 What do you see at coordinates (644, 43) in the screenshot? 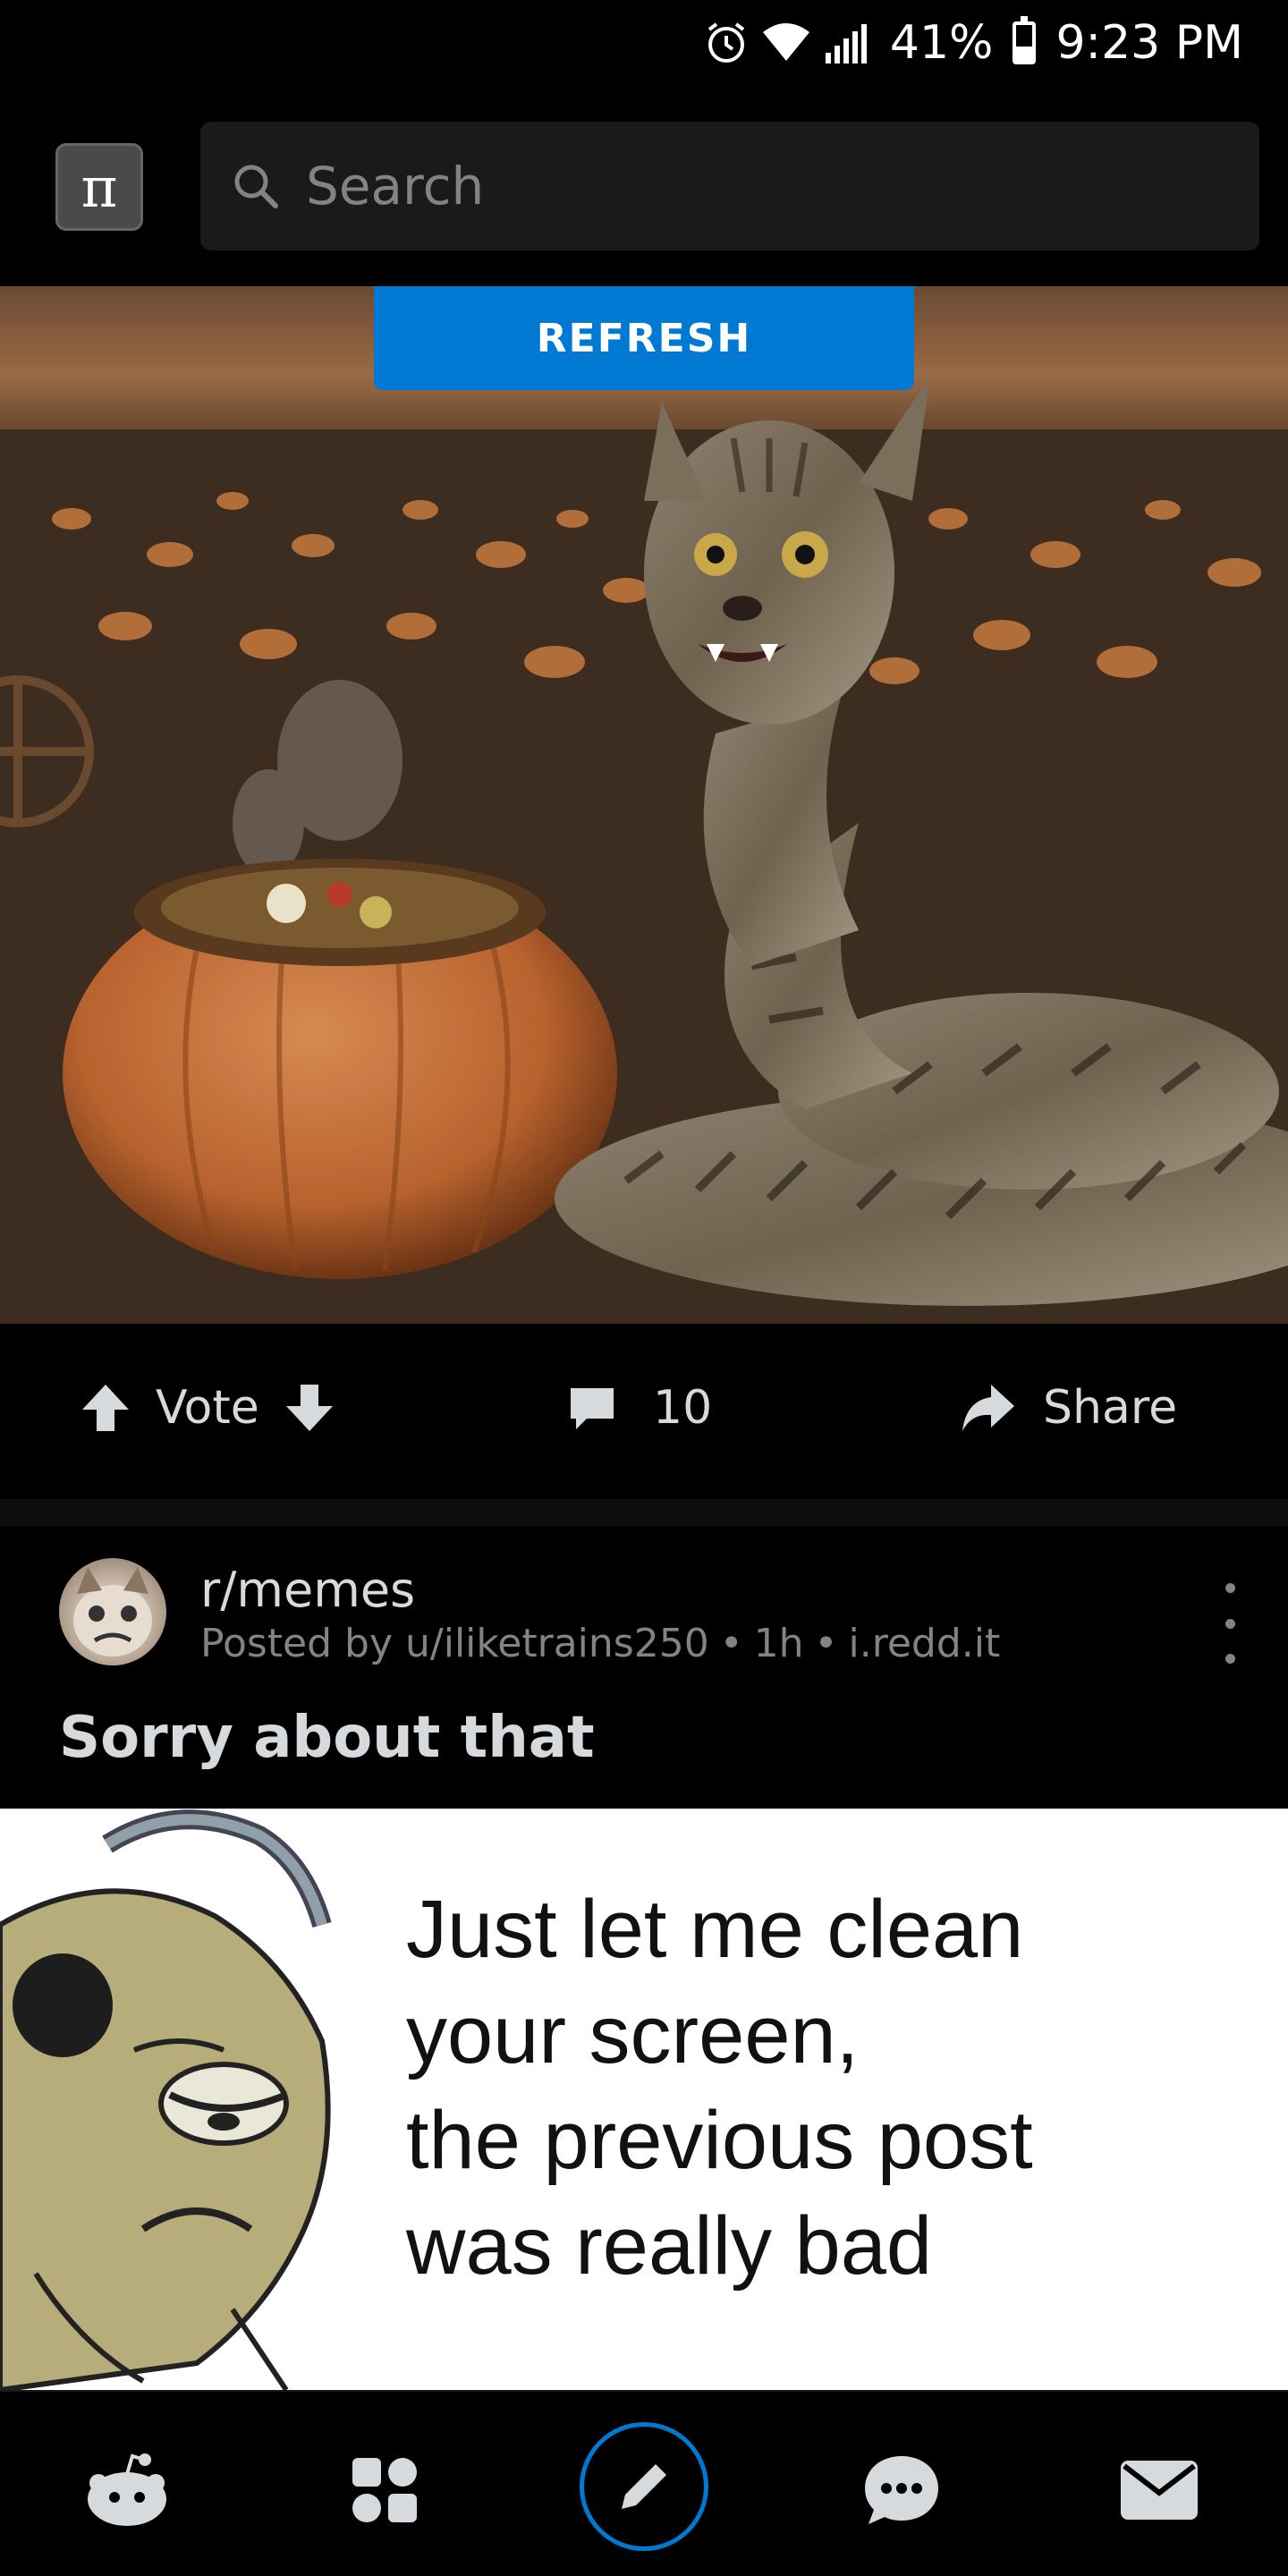
I see `status-bar: 41% 9:23 PM` at bounding box center [644, 43].